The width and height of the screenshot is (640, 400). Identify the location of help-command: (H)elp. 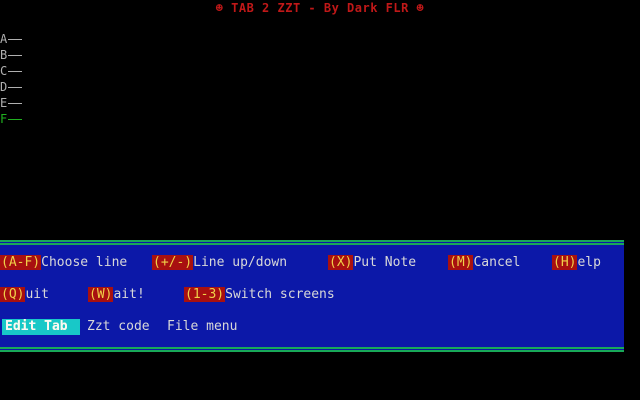
(576, 263).